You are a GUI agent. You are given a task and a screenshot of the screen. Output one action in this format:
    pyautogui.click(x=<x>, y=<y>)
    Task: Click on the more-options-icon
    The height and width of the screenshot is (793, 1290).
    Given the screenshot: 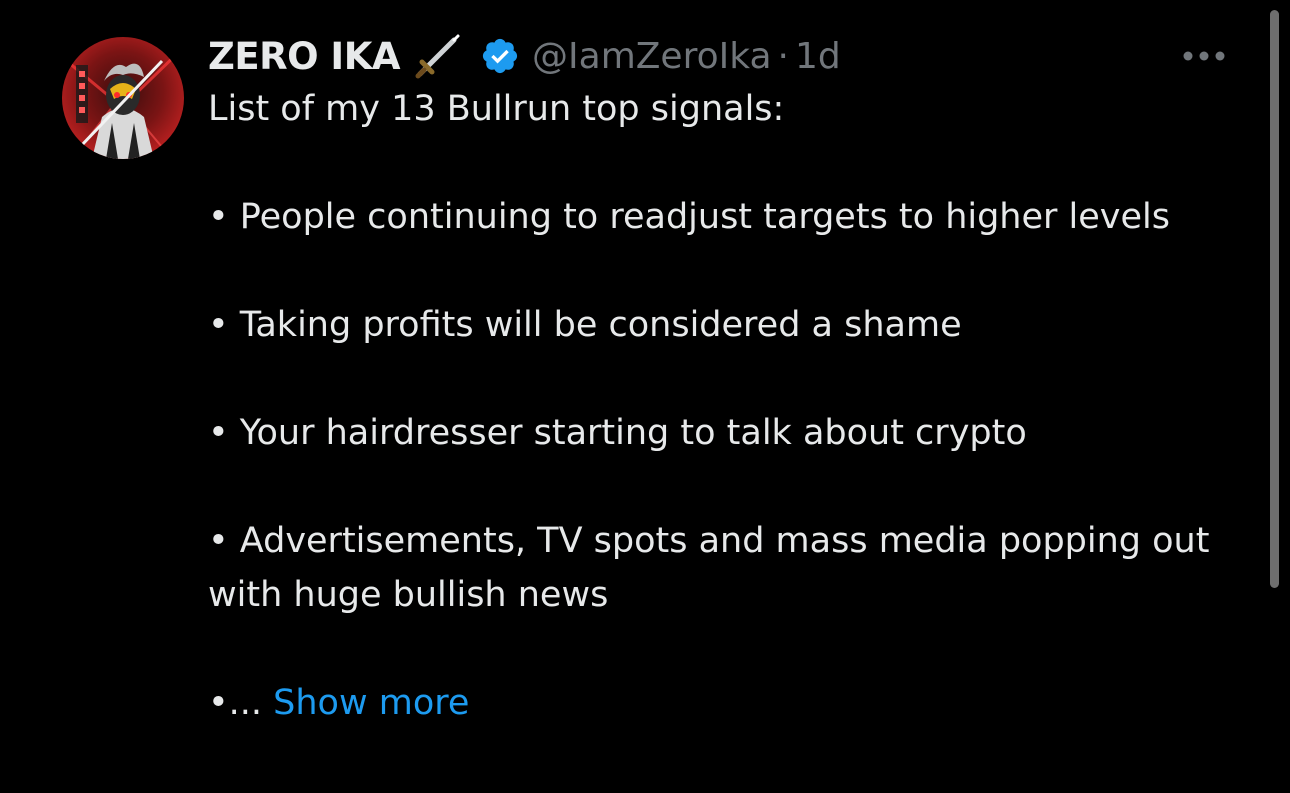 What is the action you would take?
    pyautogui.click(x=1204, y=56)
    